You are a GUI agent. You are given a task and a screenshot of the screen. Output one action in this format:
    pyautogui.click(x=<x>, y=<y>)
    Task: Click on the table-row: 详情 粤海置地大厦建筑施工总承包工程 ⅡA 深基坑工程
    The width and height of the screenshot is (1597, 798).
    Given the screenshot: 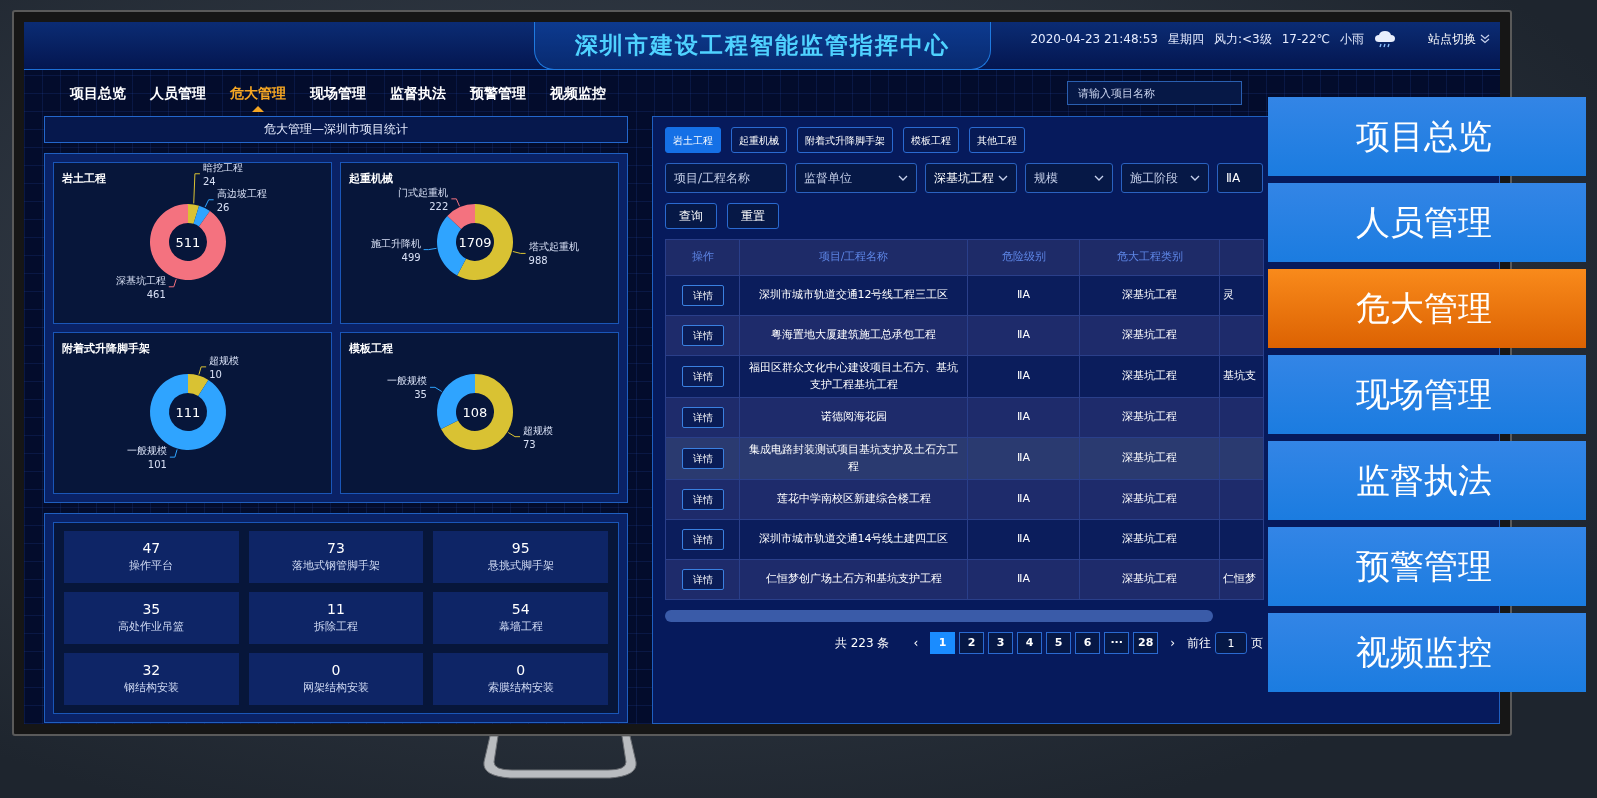 What is the action you would take?
    pyautogui.click(x=964, y=335)
    